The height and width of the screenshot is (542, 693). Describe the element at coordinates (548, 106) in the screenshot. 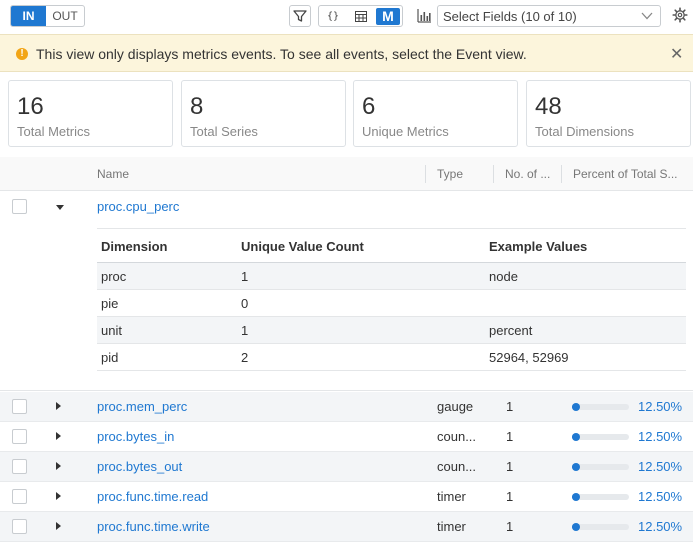

I see `stat-value: 48` at that location.